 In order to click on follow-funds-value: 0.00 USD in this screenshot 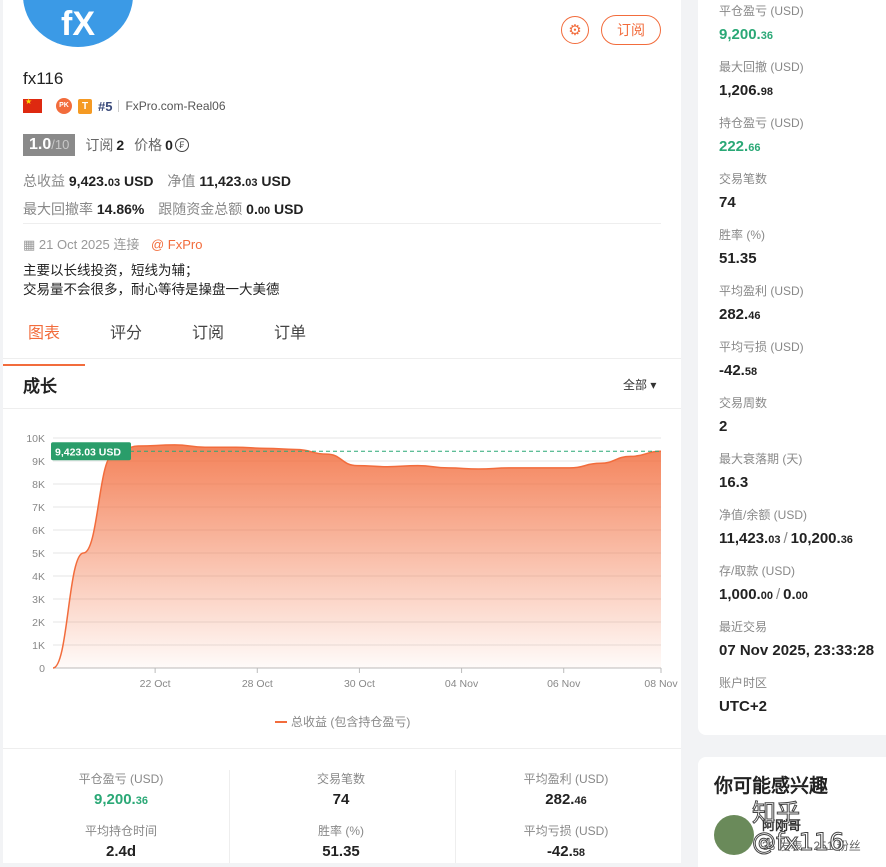, I will do `click(275, 209)`.